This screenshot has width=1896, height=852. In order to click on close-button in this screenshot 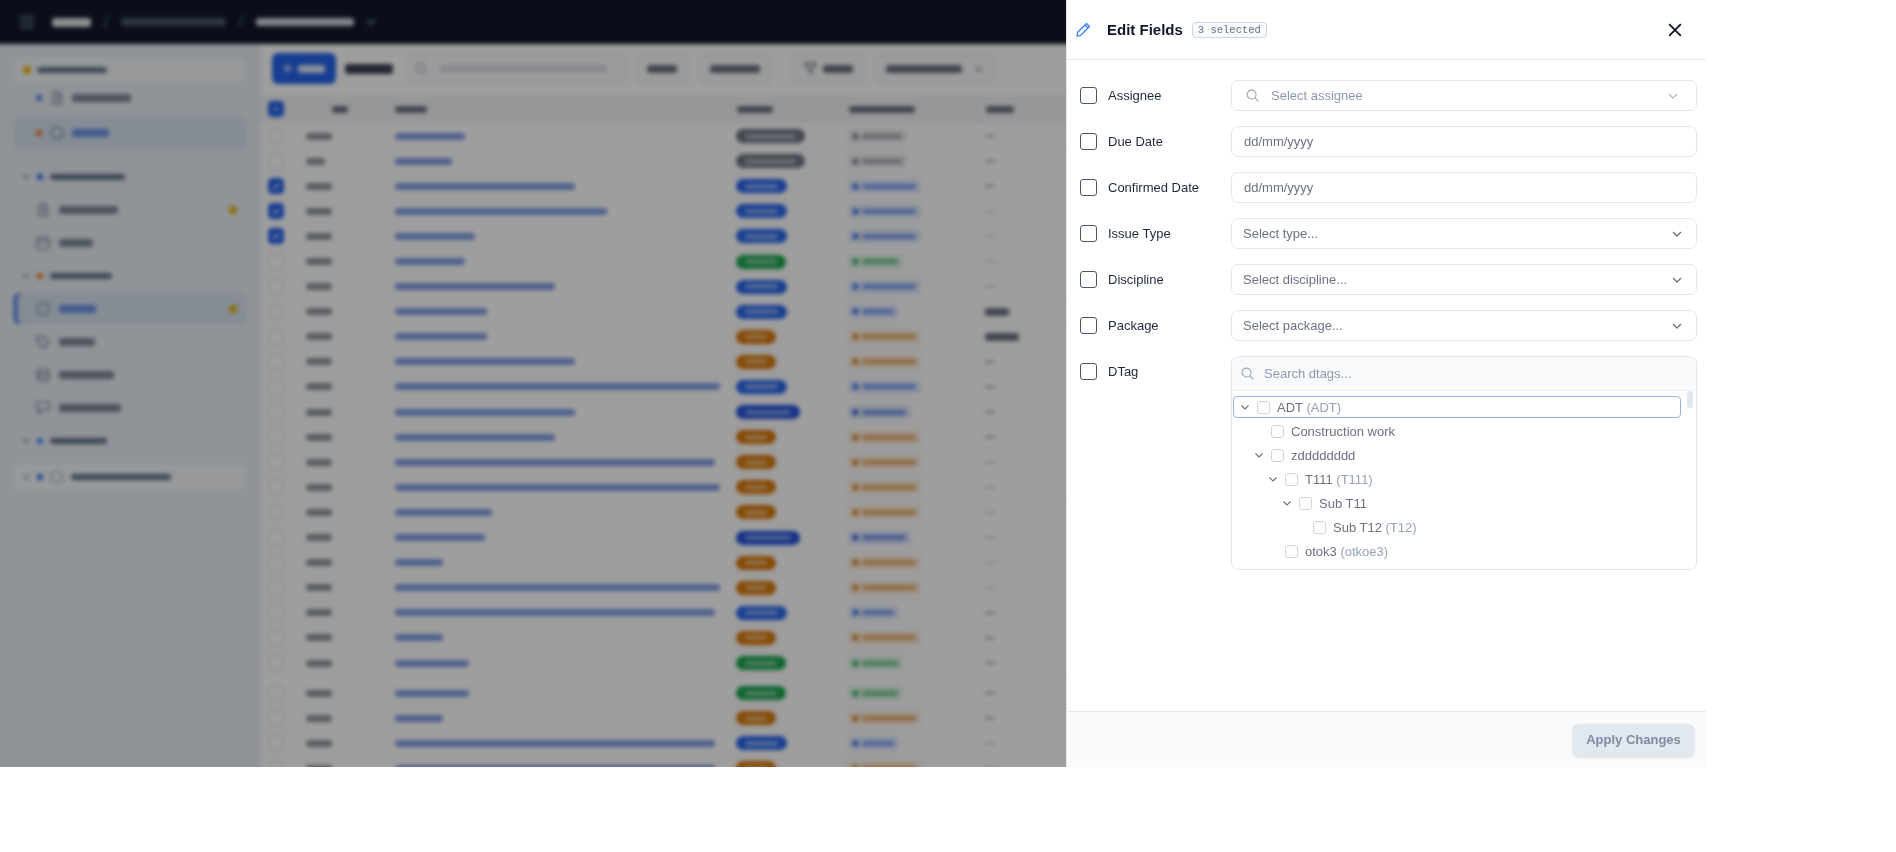, I will do `click(1675, 29)`.